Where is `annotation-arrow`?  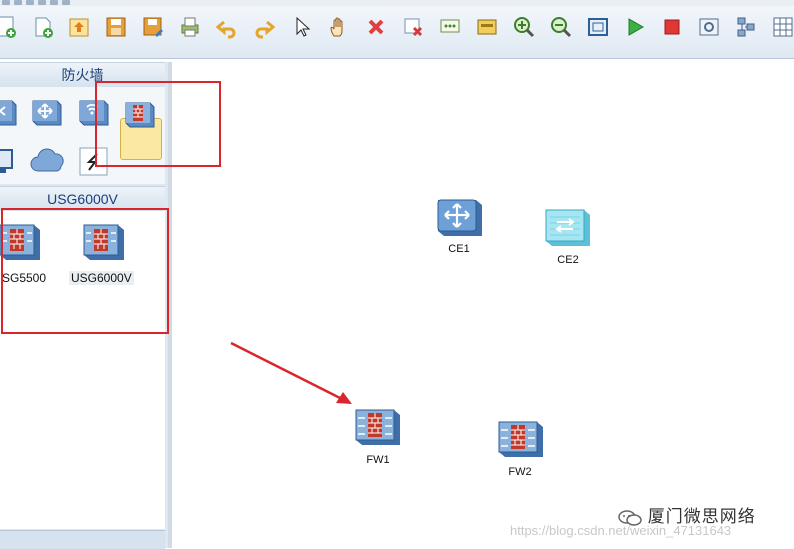 annotation-arrow is located at coordinates (291, 372).